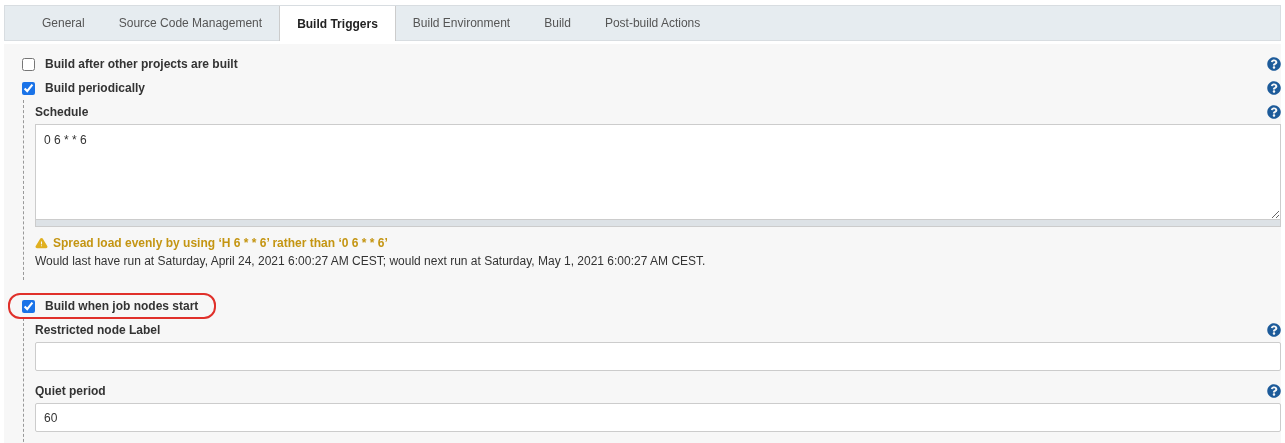 This screenshot has height=443, width=1285. What do you see at coordinates (658, 417) in the screenshot?
I see `text-field: 60` at bounding box center [658, 417].